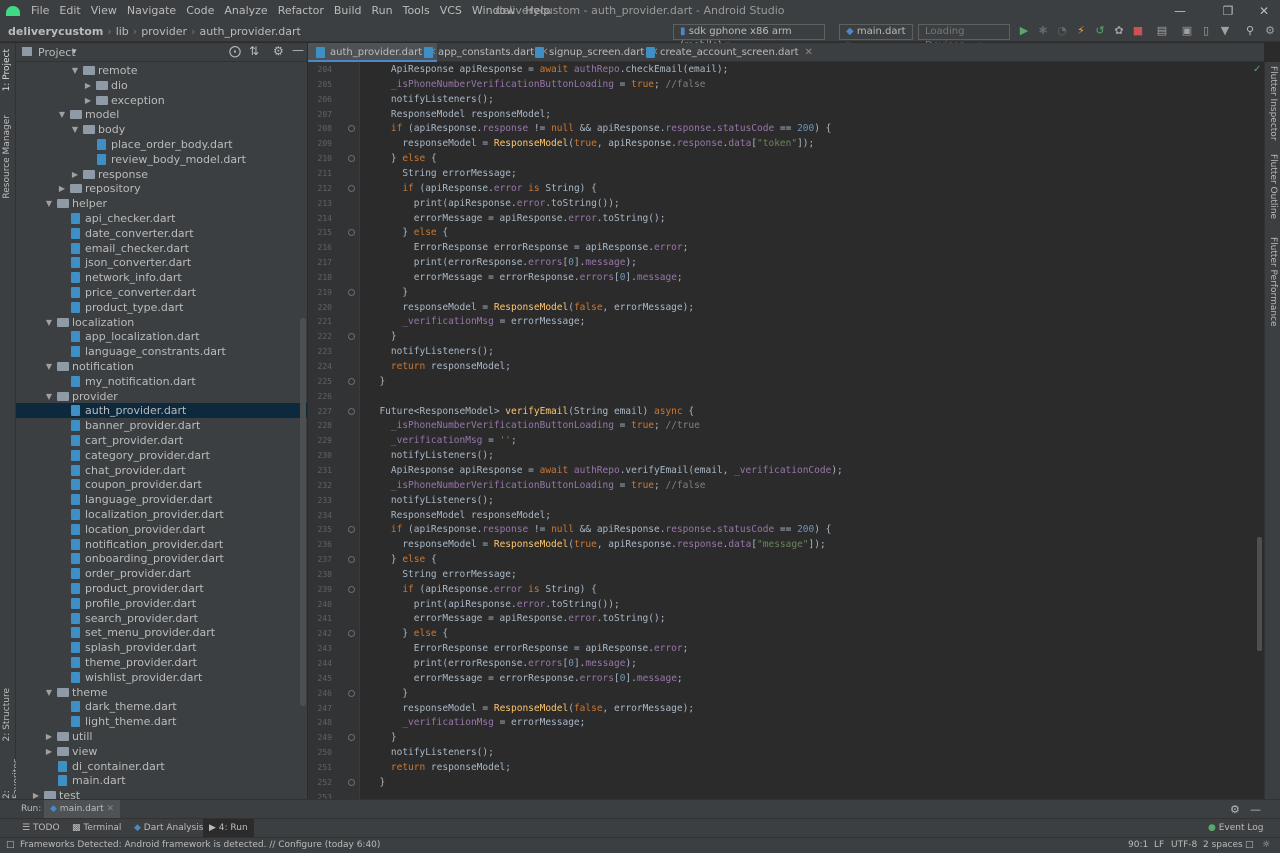  What do you see at coordinates (1255, 809) in the screenshot?
I see `hide-run-icon: —` at bounding box center [1255, 809].